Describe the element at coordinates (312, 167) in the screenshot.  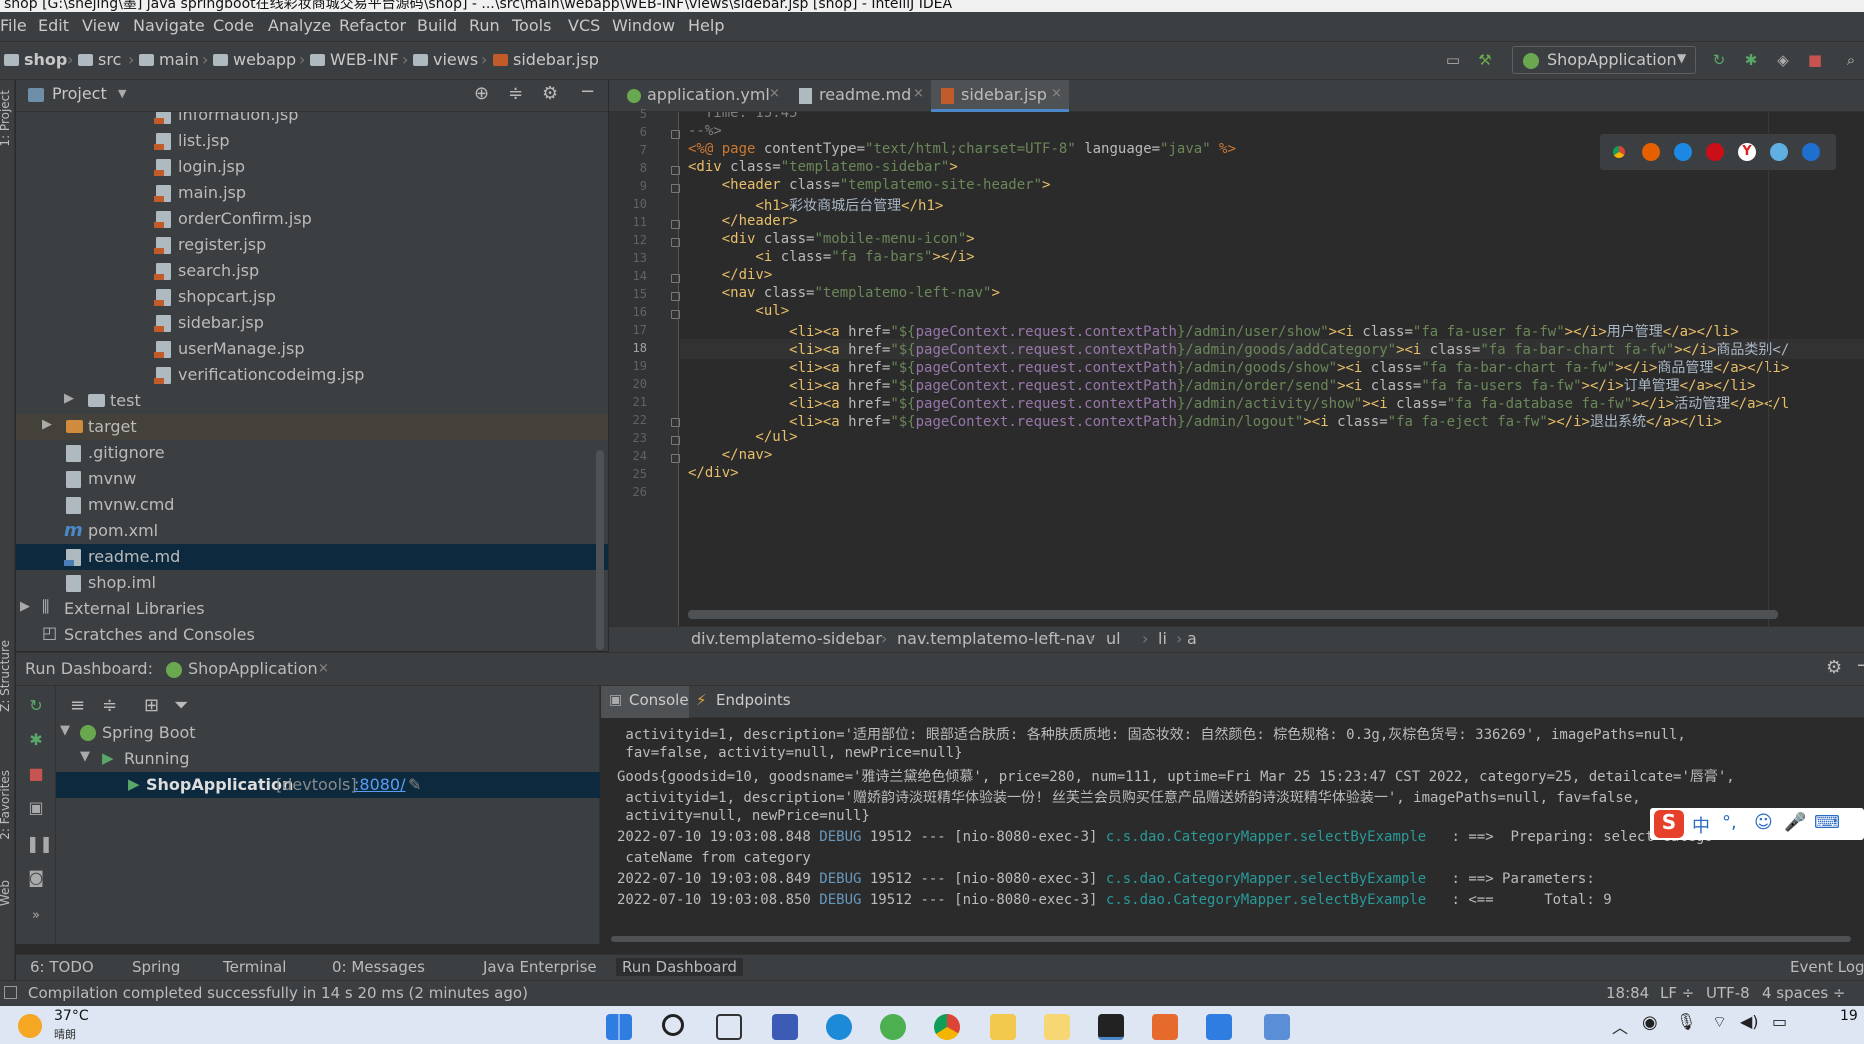
I see `tree-item-login-jsp: login.jsp` at that location.